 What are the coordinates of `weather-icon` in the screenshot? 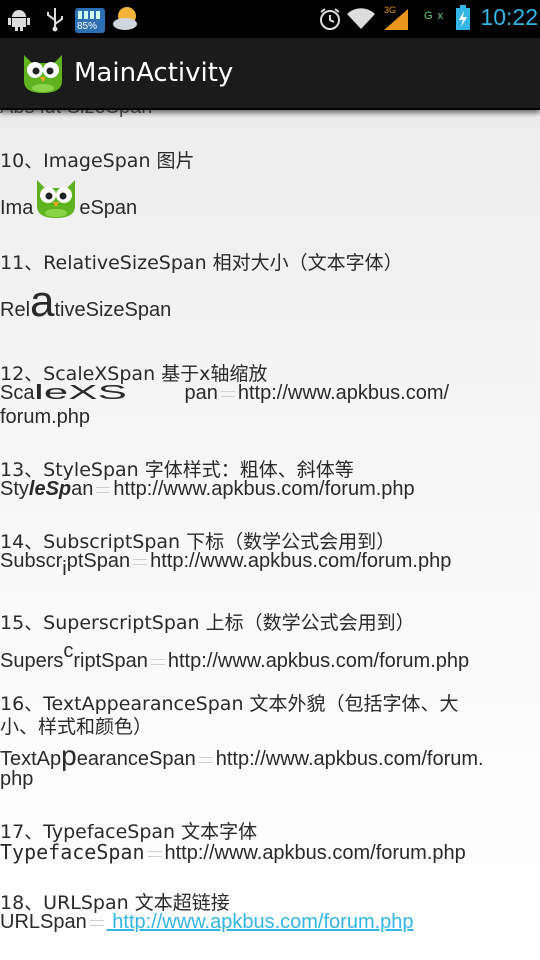 It's located at (127, 20).